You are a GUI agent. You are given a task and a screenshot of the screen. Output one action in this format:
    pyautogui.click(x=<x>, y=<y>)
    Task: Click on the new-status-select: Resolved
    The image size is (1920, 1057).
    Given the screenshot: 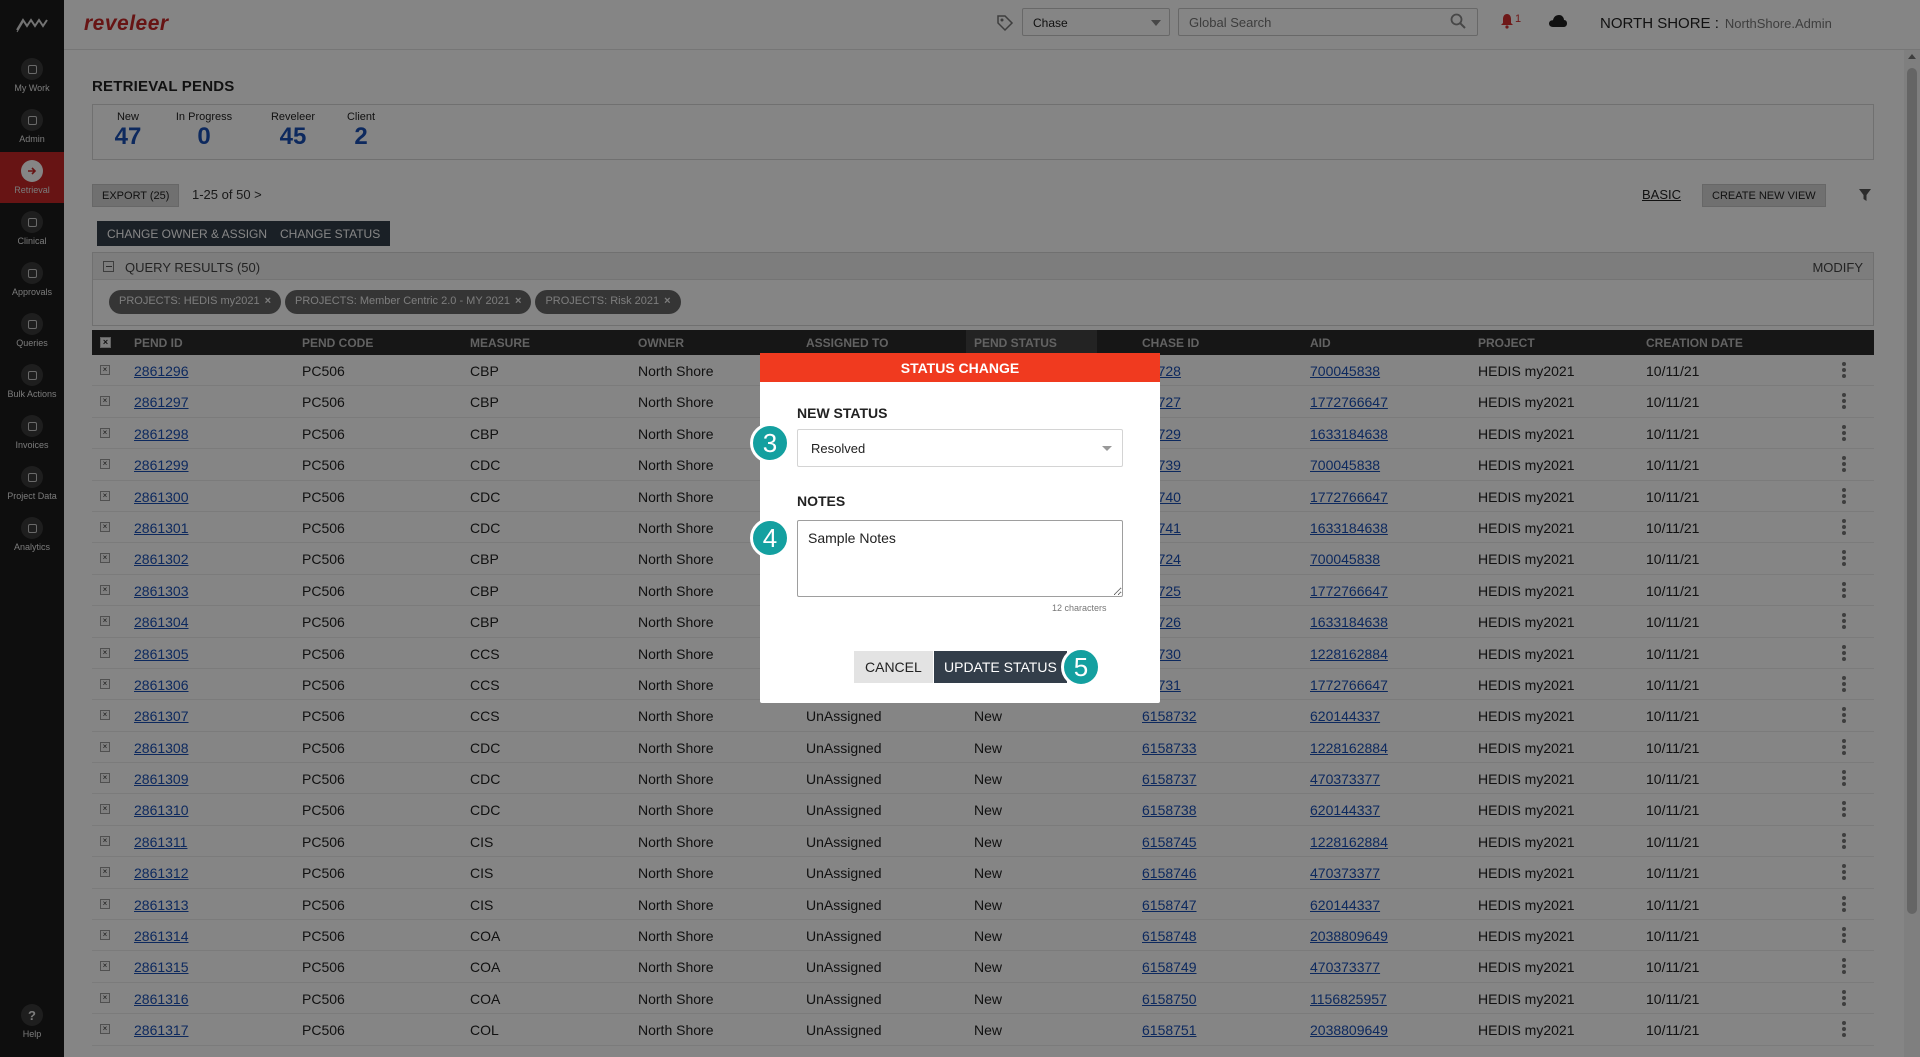 What is the action you would take?
    pyautogui.click(x=960, y=448)
    